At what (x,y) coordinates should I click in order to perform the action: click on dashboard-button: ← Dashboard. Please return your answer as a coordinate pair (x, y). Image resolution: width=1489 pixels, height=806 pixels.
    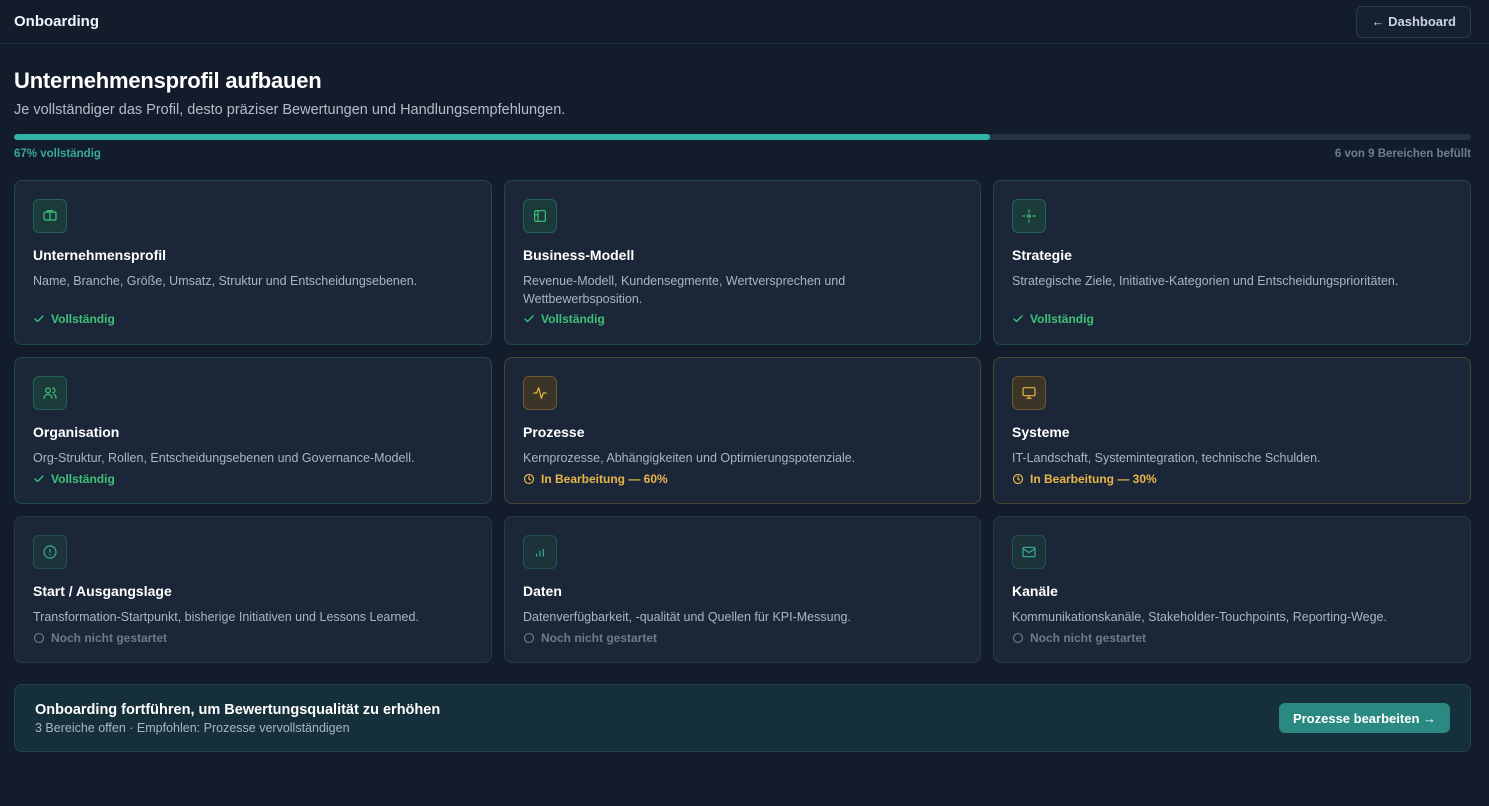
    Looking at the image, I should click on (1413, 21).